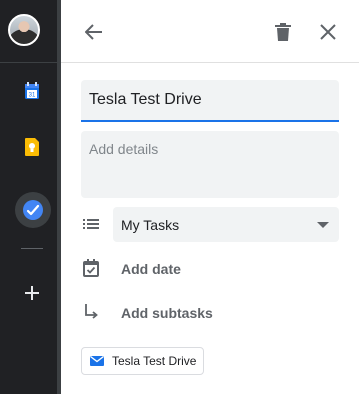  I want to click on keep-icon, so click(32, 147).